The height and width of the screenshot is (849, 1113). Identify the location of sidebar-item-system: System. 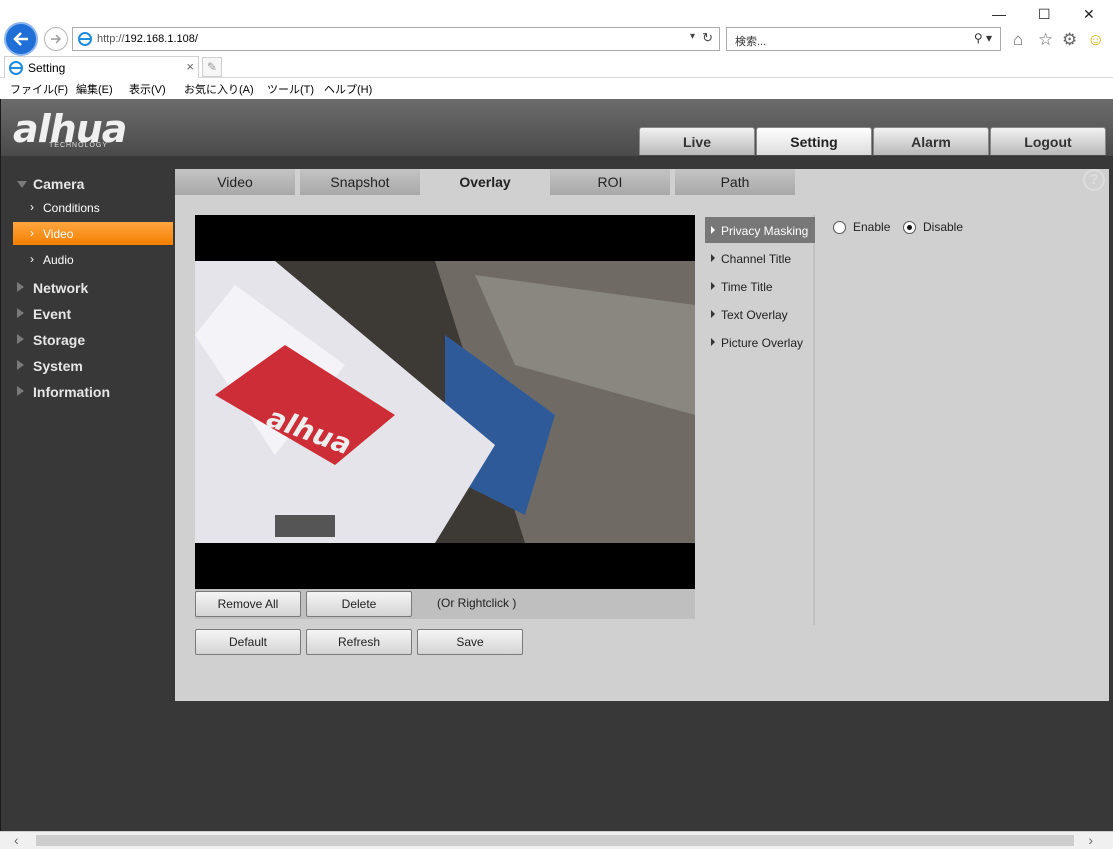
(88, 366).